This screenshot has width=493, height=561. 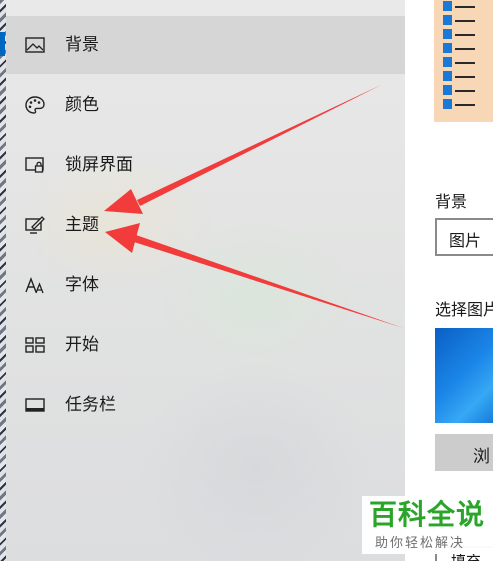 What do you see at coordinates (465, 240) in the screenshot?
I see `dropdown-value: 图片` at bounding box center [465, 240].